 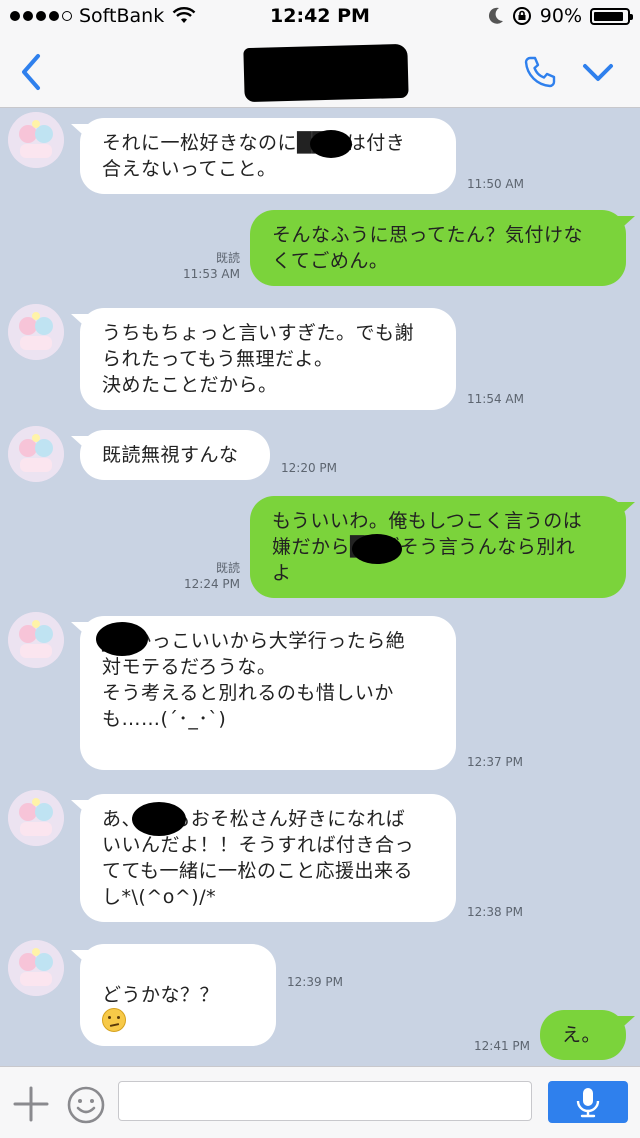 What do you see at coordinates (502, 1046) in the screenshot?
I see `message-time: 12:41 PM` at bounding box center [502, 1046].